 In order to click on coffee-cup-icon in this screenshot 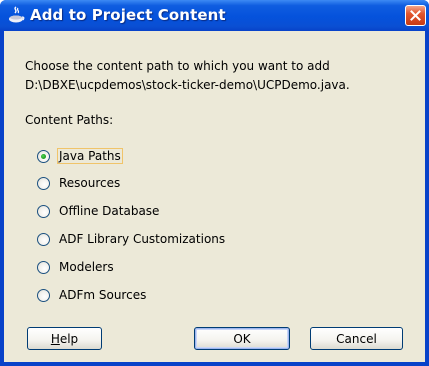, I will do `click(16, 15)`.